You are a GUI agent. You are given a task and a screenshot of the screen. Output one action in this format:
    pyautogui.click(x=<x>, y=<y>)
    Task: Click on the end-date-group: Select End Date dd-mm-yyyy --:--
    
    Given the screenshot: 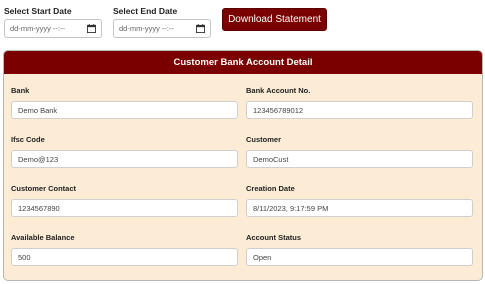 What is the action you would take?
    pyautogui.click(x=162, y=22)
    